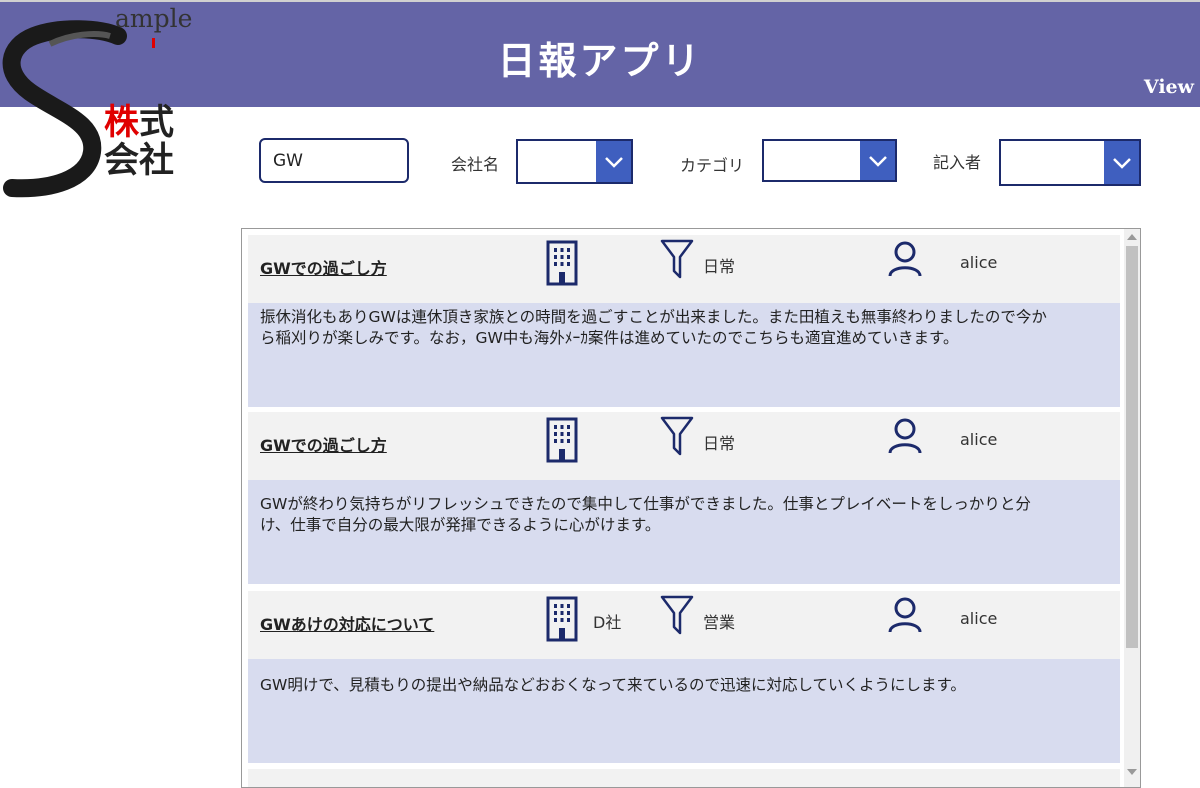  What do you see at coordinates (574, 161) in the screenshot?
I see `company-dropdown` at bounding box center [574, 161].